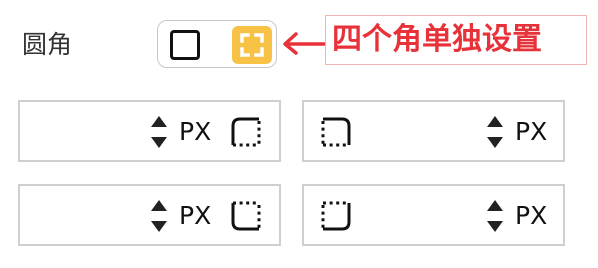 The width and height of the screenshot is (598, 268). I want to click on square-icon, so click(185, 45).